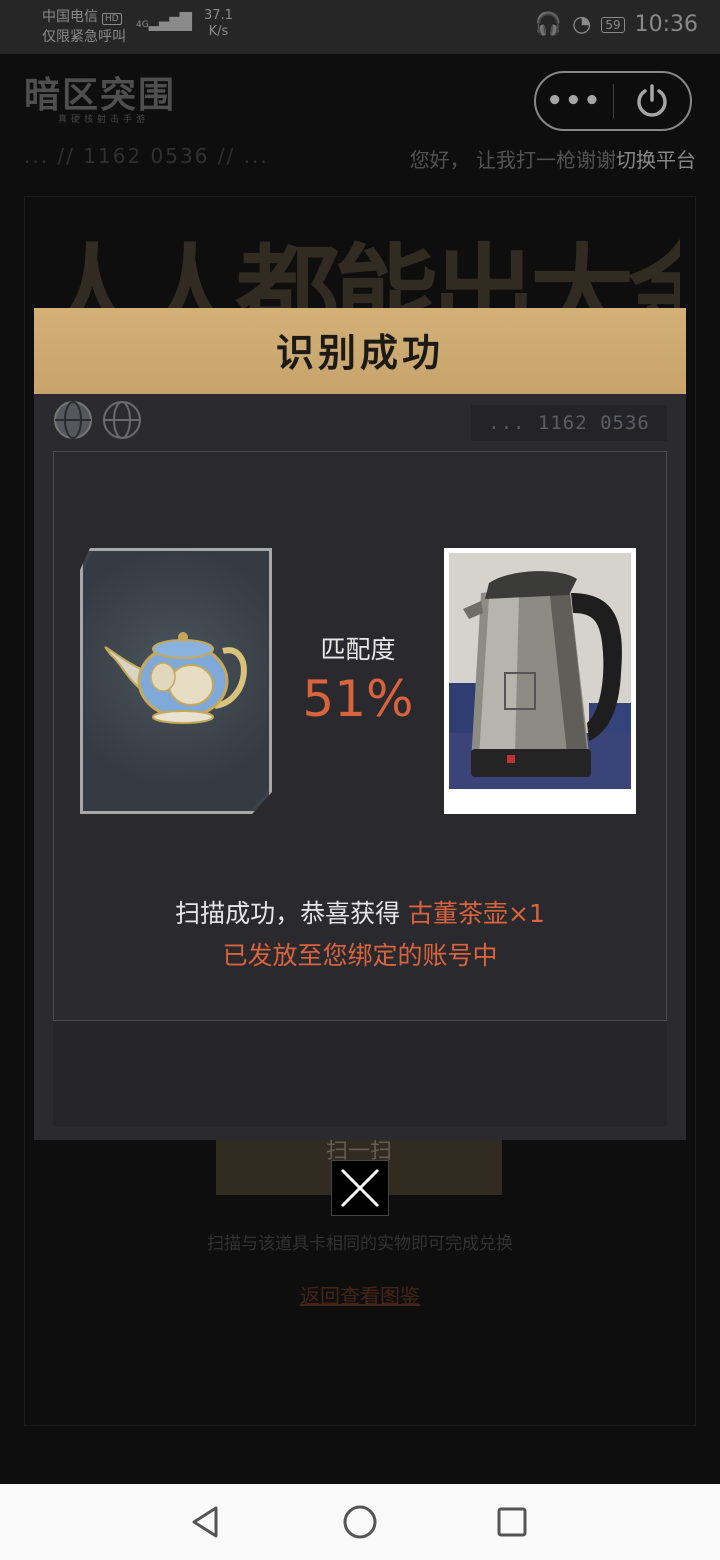 This screenshot has height=1560, width=720. I want to click on prize-name: 古董茶壶×1, so click(476, 913).